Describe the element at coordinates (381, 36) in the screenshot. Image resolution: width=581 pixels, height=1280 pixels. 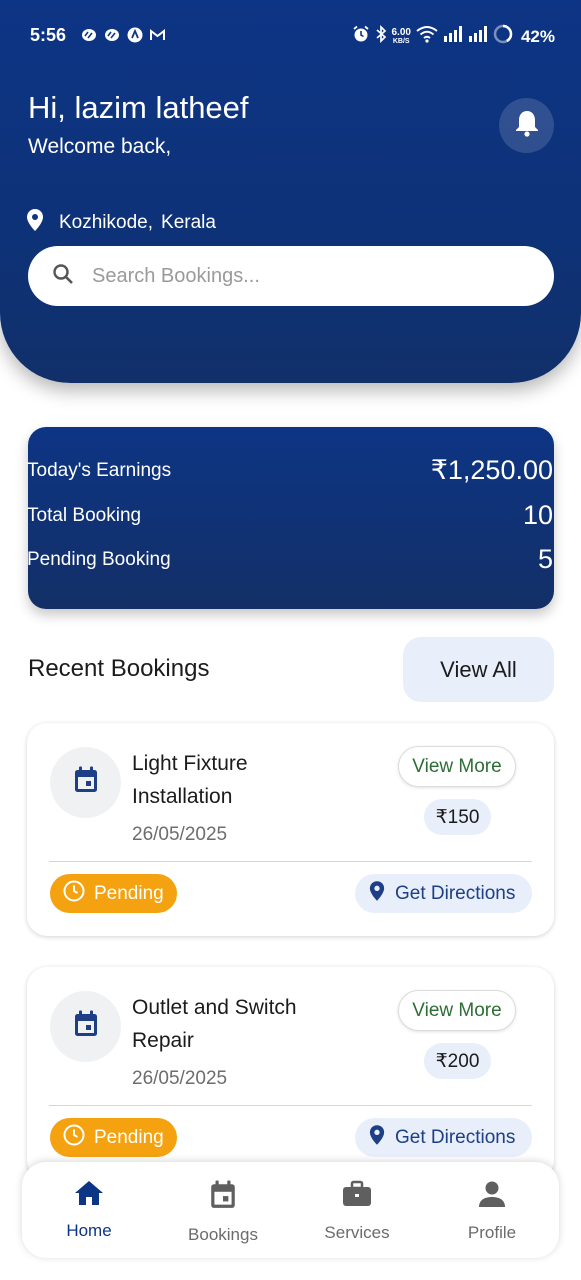
I see `bluetooth-icon` at that location.